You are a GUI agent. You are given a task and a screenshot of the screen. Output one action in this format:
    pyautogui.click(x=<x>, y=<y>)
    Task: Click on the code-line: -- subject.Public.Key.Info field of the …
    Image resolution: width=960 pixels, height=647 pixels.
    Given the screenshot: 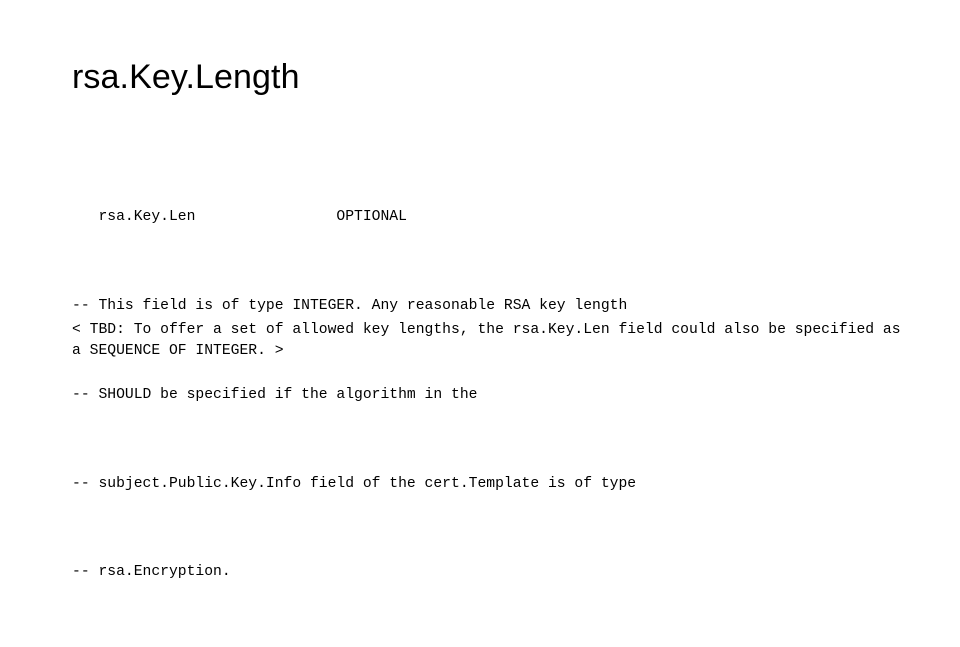 What is the action you would take?
    pyautogui.click(x=354, y=483)
    